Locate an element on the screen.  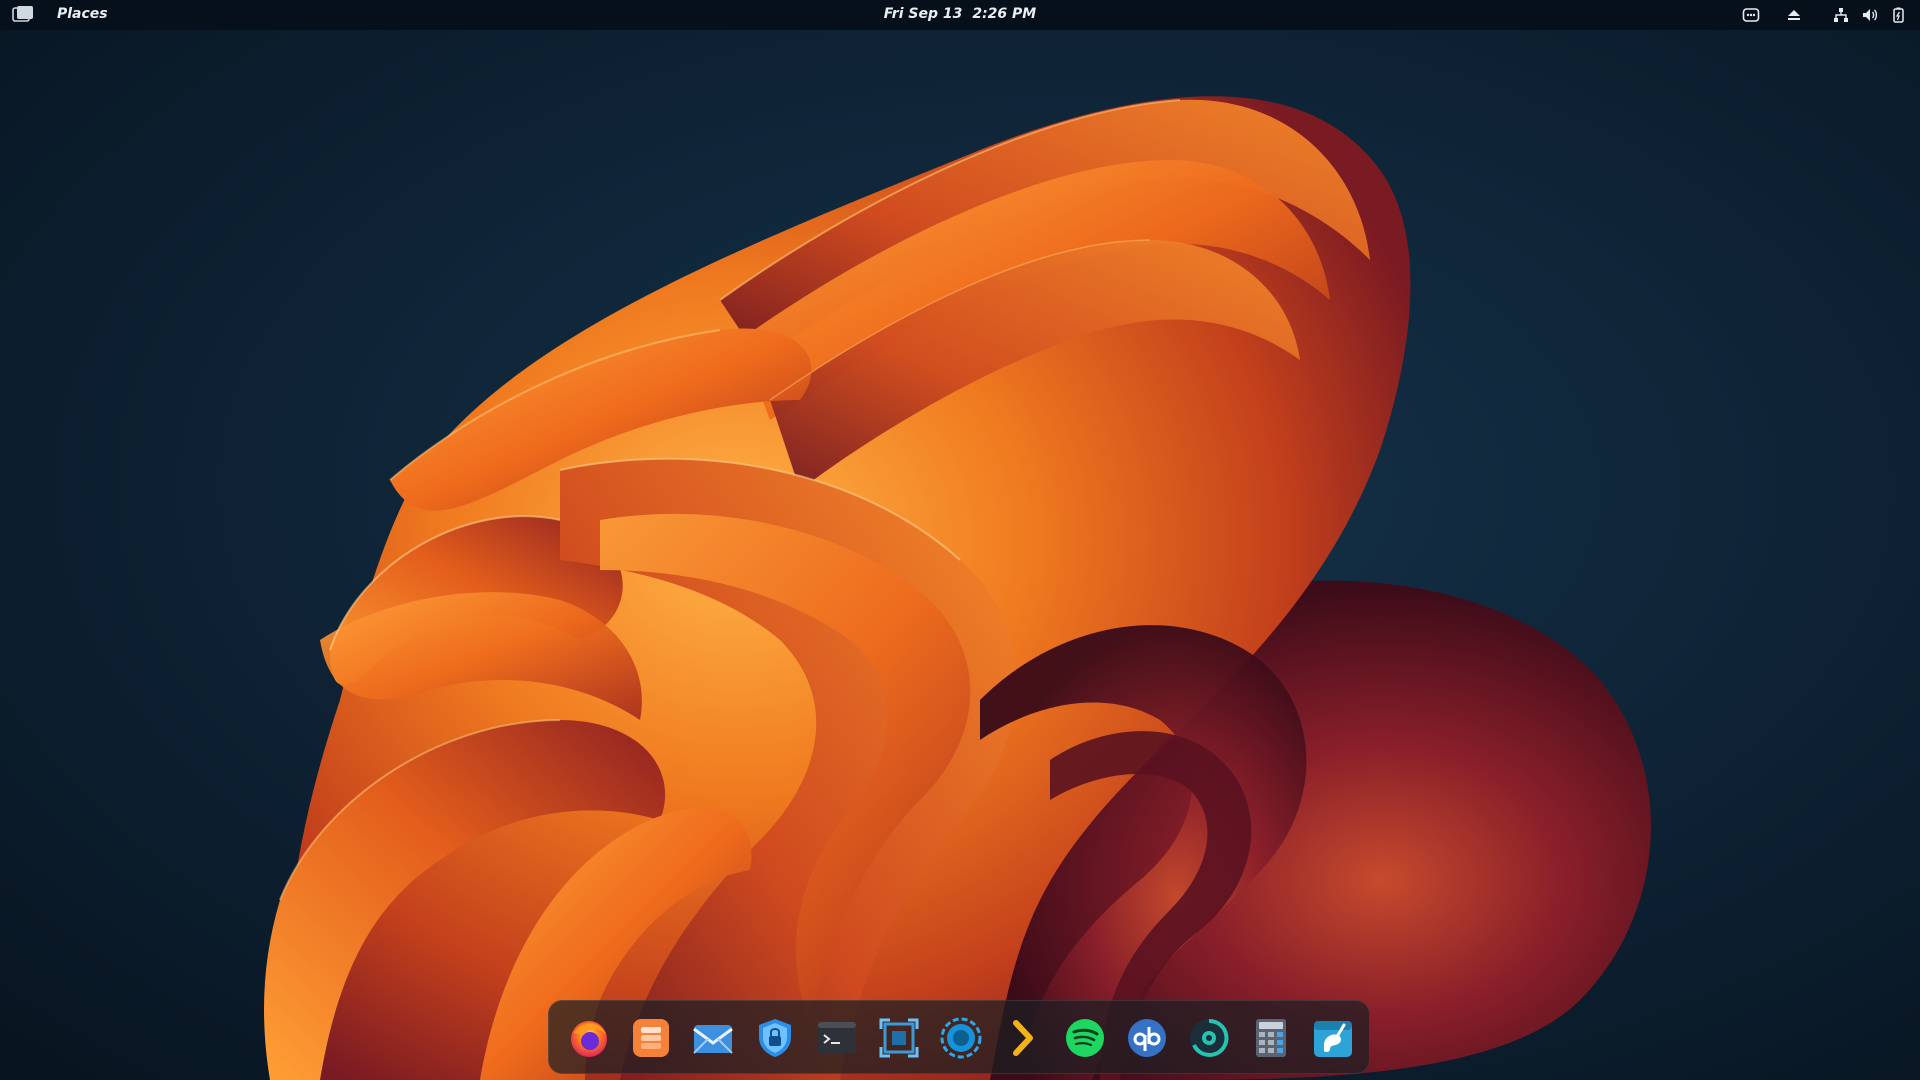
dial-icon is located at coordinates (1209, 1038).